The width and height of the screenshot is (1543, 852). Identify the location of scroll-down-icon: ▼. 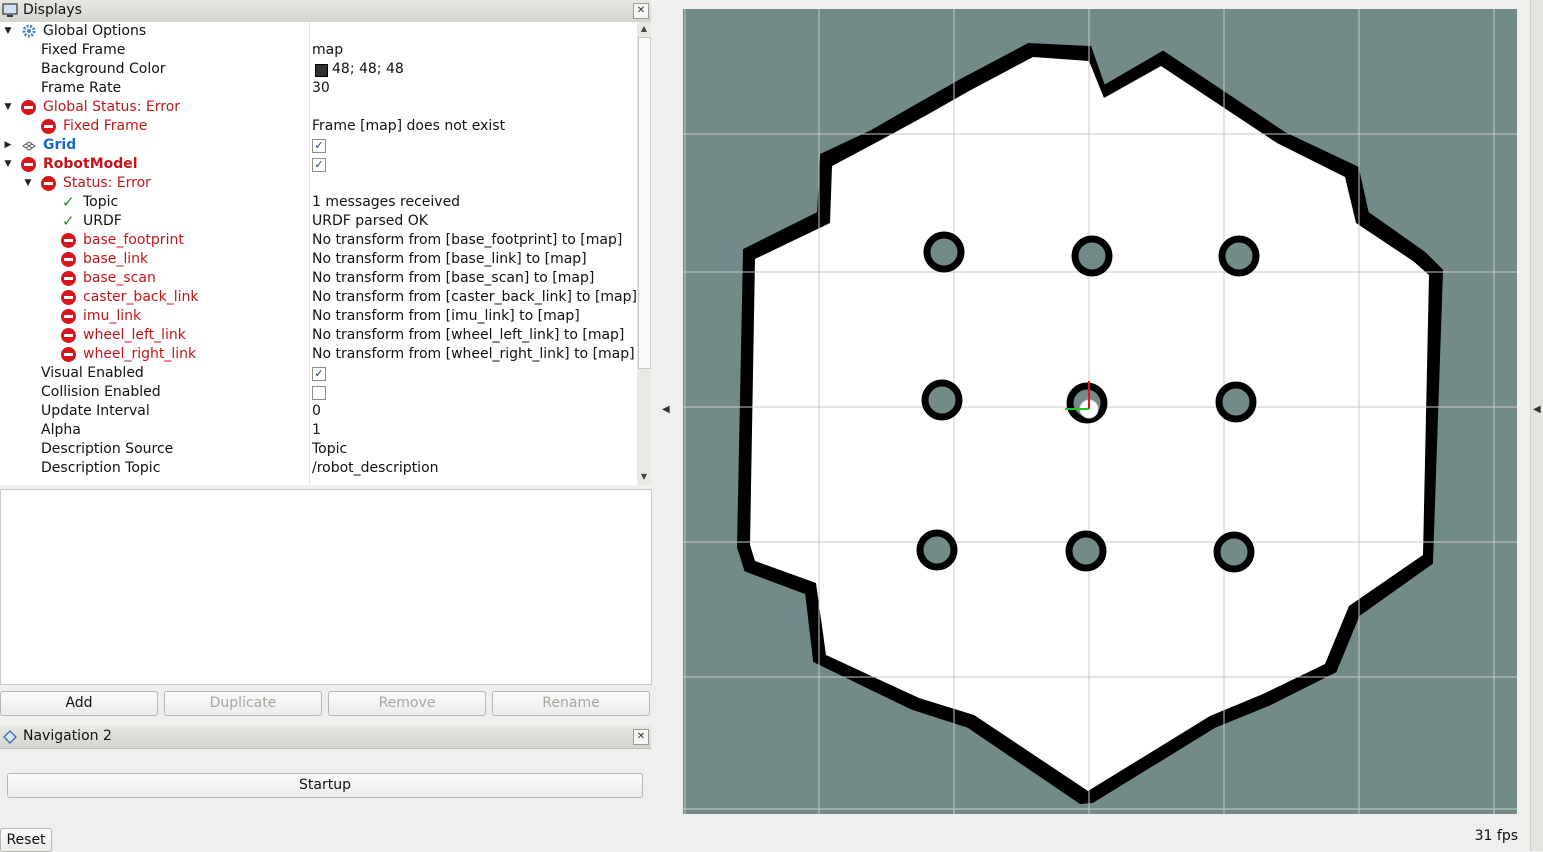
(644, 476).